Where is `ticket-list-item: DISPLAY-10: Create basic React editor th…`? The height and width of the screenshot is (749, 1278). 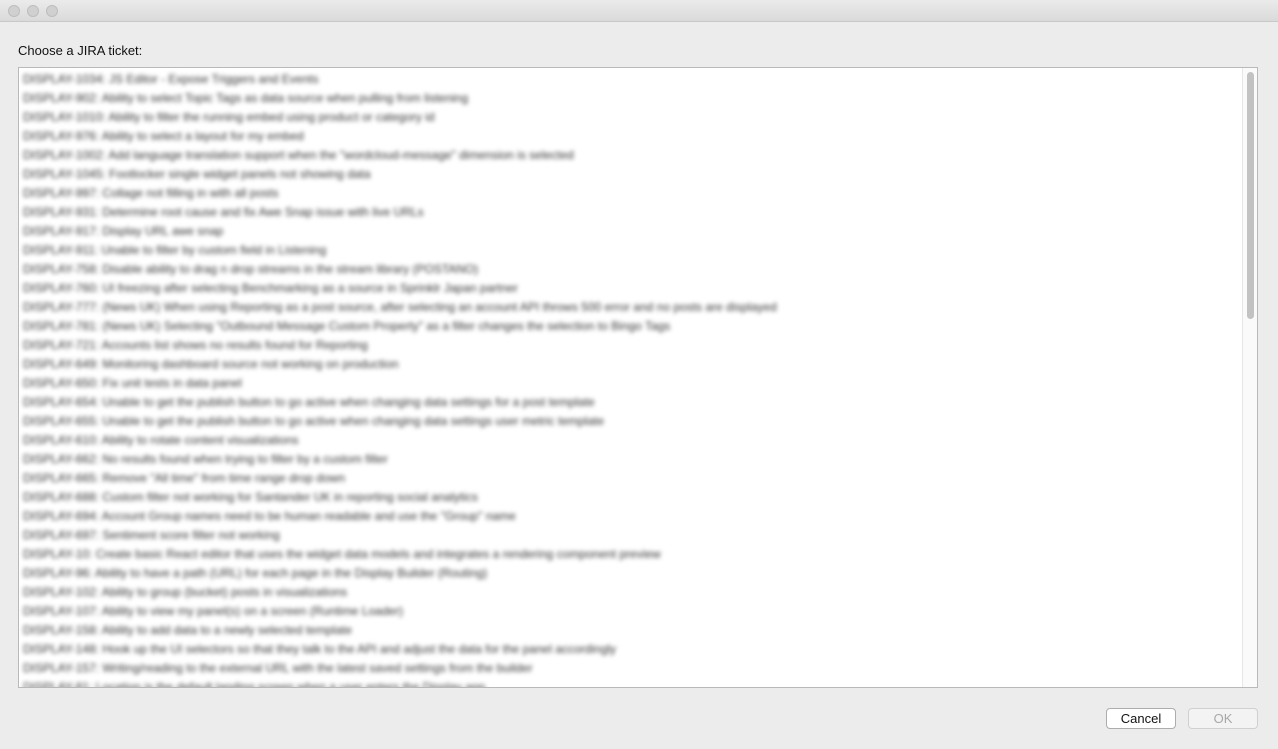 ticket-list-item: DISPLAY-10: Create basic React editor th… is located at coordinates (400, 554).